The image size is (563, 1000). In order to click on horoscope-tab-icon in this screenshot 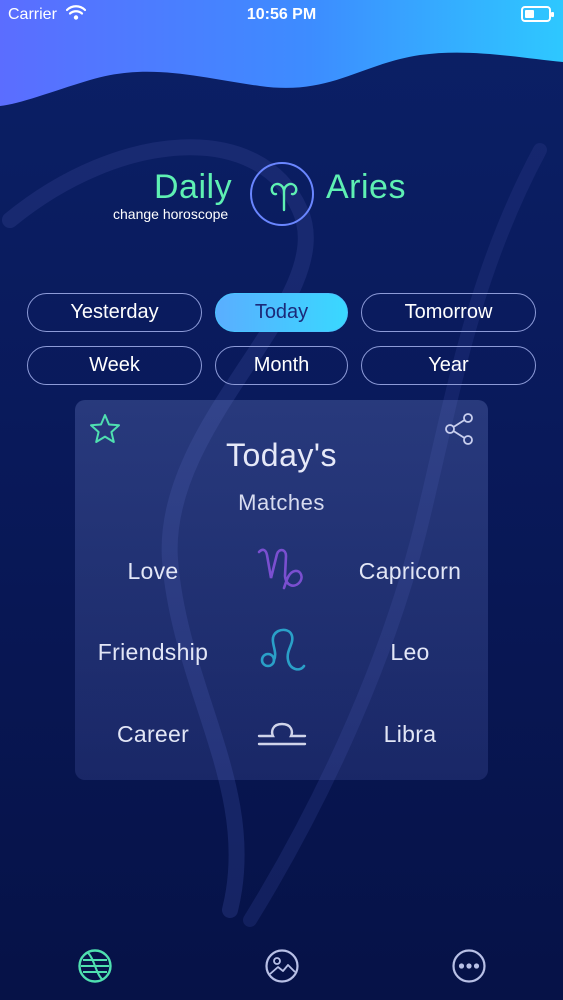, I will do `click(95, 966)`.